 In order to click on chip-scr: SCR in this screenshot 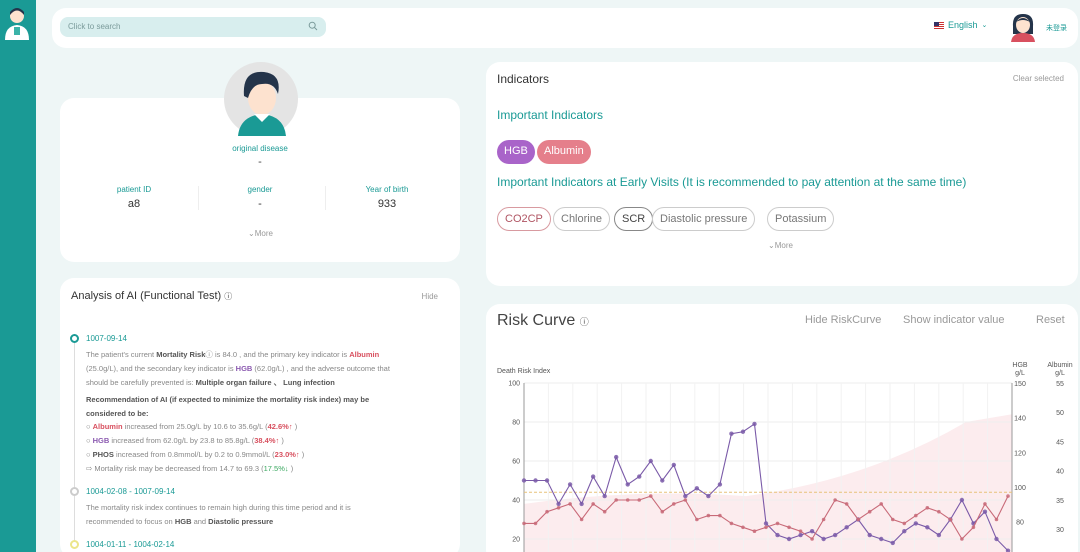, I will do `click(634, 219)`.